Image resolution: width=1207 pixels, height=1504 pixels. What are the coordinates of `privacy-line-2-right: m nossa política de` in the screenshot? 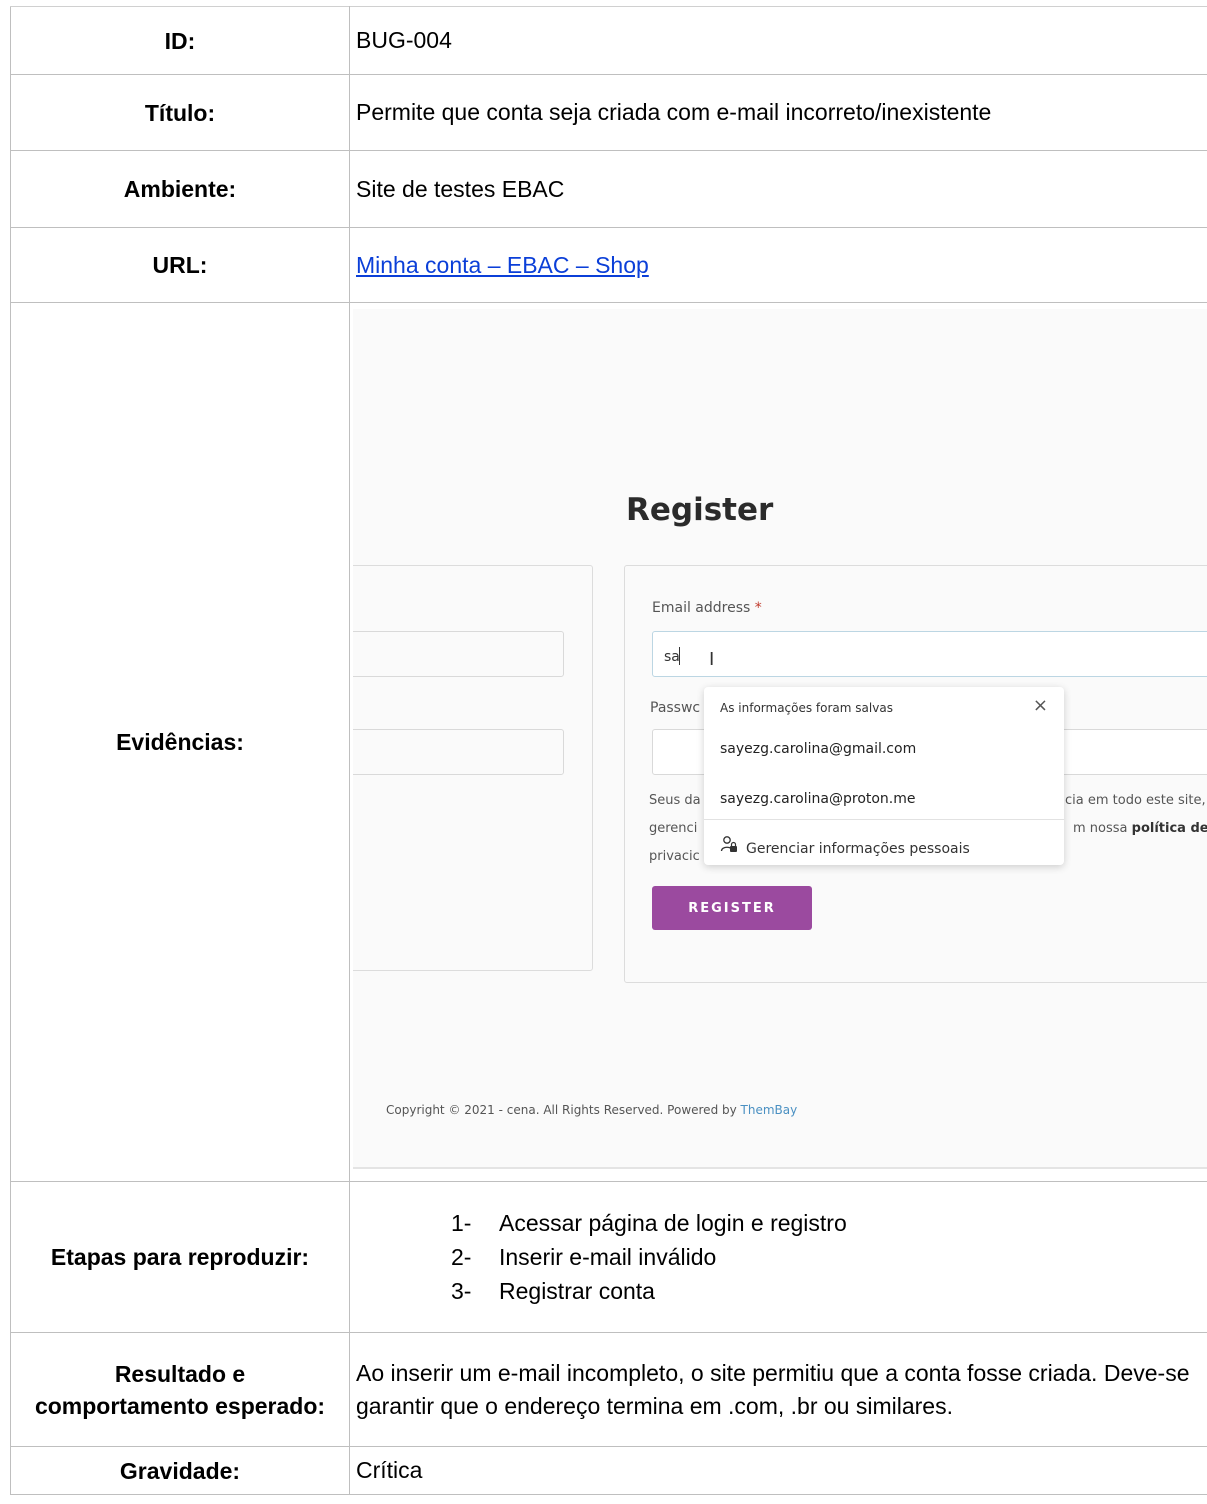 It's located at (1140, 828).